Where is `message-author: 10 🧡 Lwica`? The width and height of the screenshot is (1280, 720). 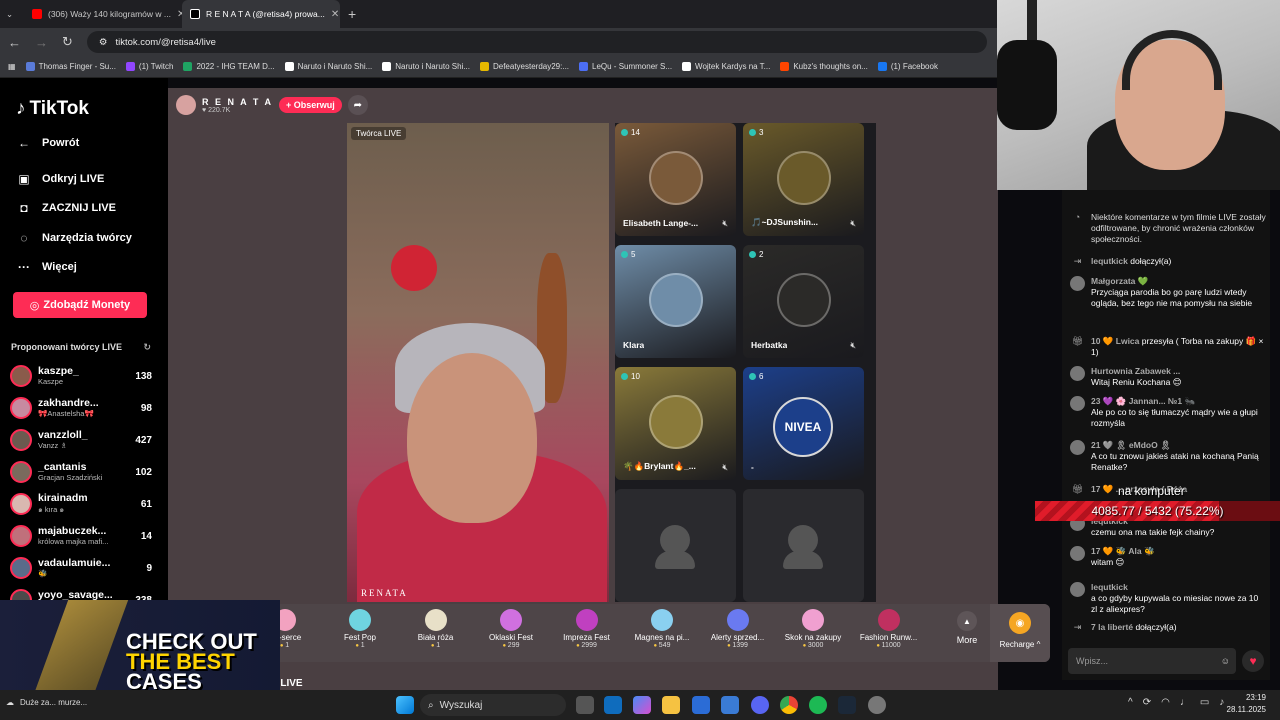
message-author: 10 🧡 Lwica is located at coordinates (1115, 341).